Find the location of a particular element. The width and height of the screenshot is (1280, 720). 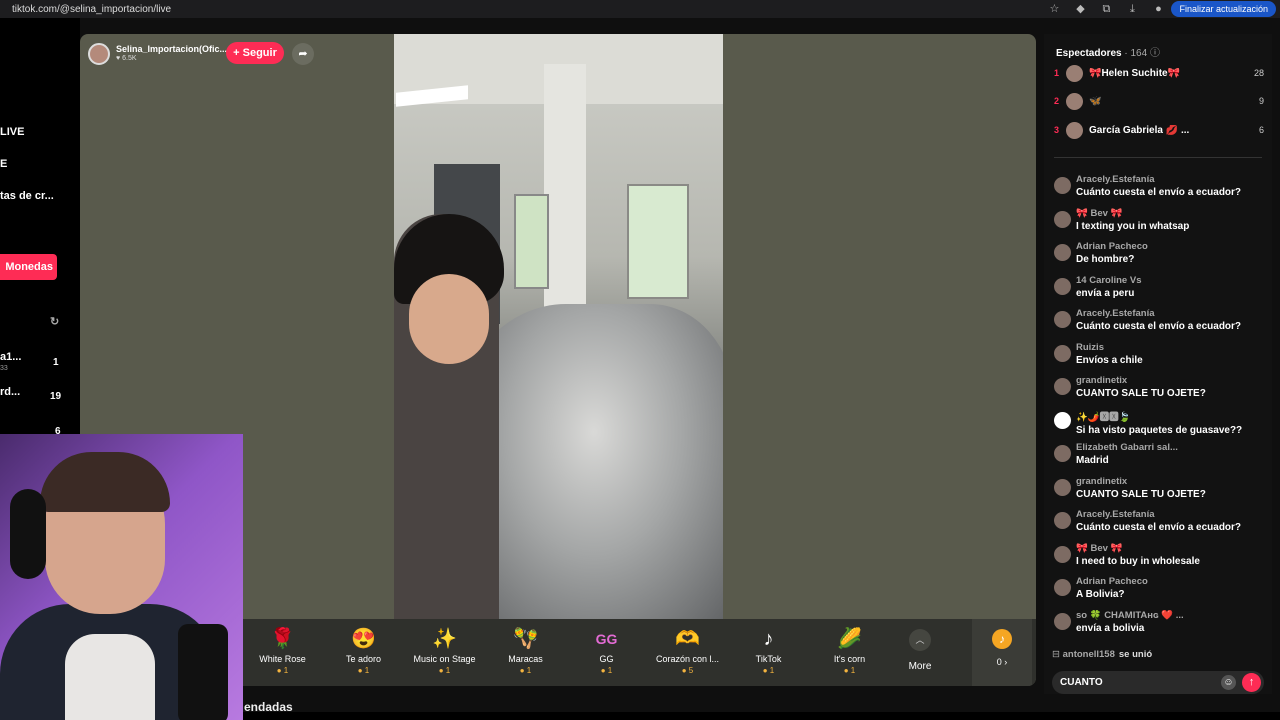

download-icon: ⤓ is located at coordinates (1132, 9).